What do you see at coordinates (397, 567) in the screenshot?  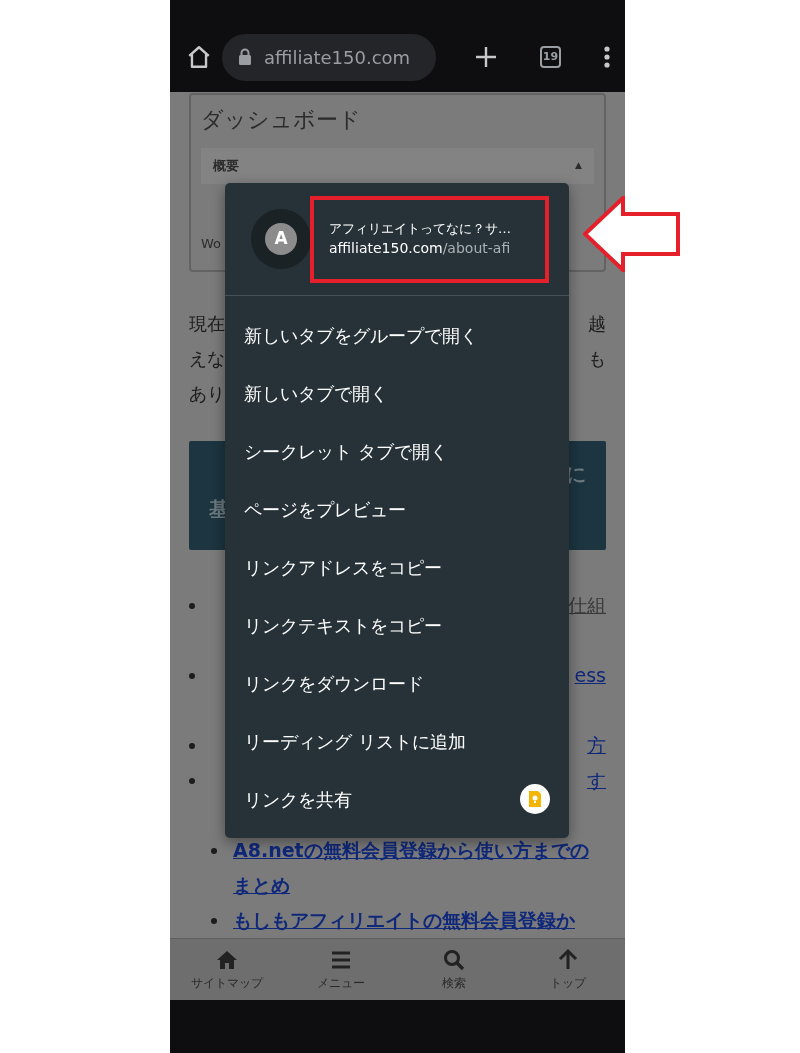 I see `menu-item: リンクアドレスをコピー` at bounding box center [397, 567].